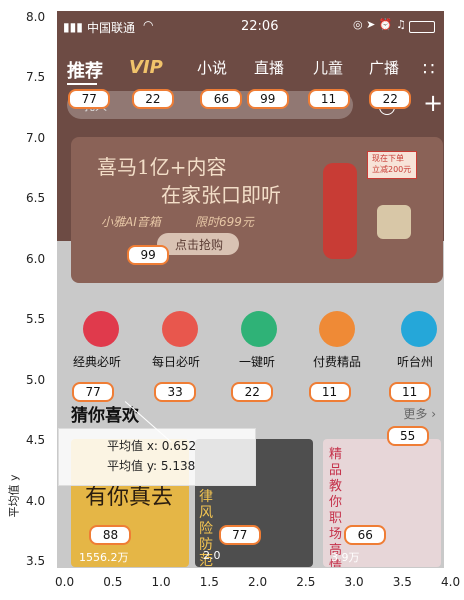  I want to click on y-tick-label: 8.0, so click(36, 17).